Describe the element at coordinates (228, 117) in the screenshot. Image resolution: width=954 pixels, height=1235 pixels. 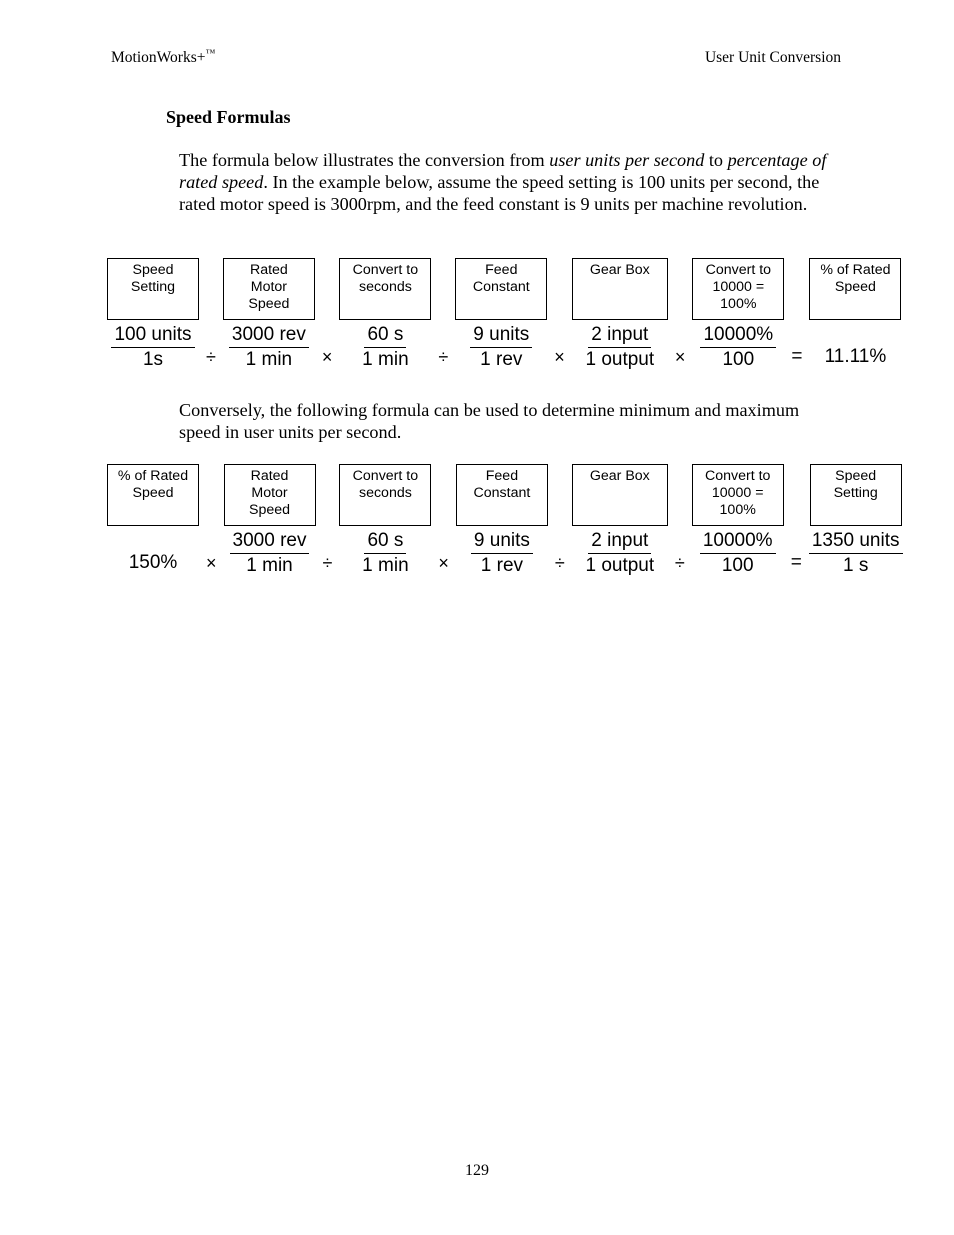
I see `page-title: Speed Formulas` at that location.